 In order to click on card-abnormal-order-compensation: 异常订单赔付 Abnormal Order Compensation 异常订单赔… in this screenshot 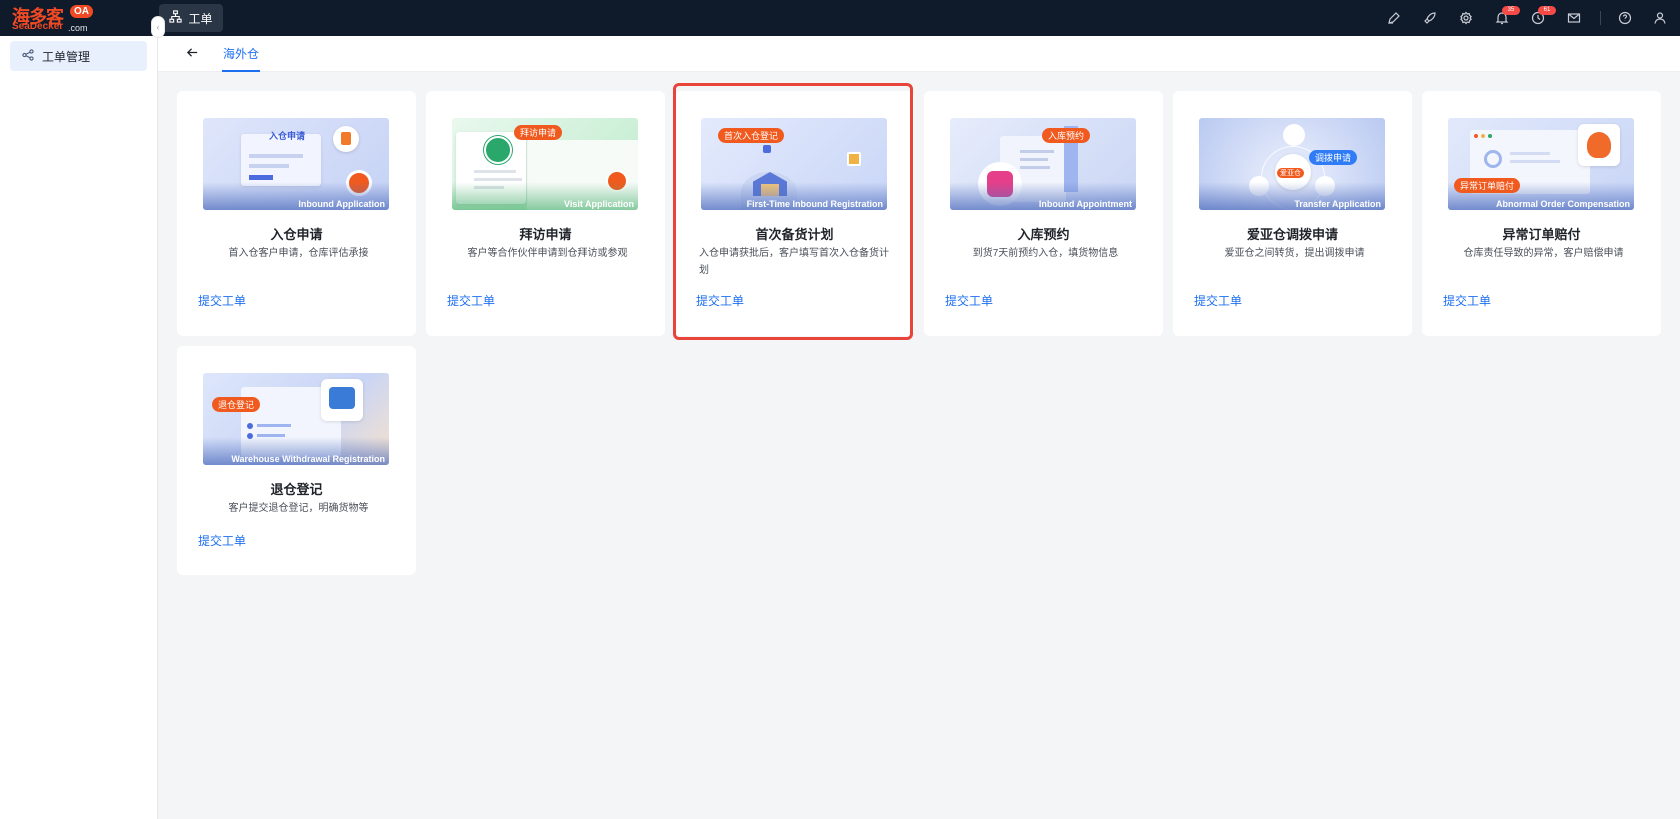, I will do `click(1541, 213)`.